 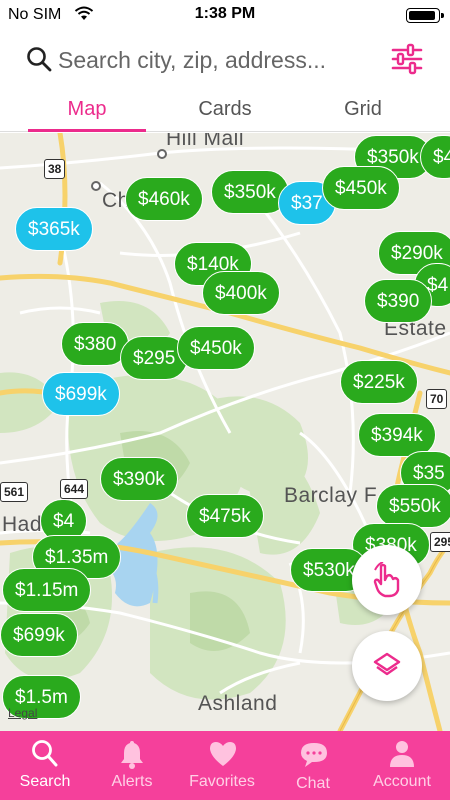 I want to click on person-icon, so click(x=402, y=754).